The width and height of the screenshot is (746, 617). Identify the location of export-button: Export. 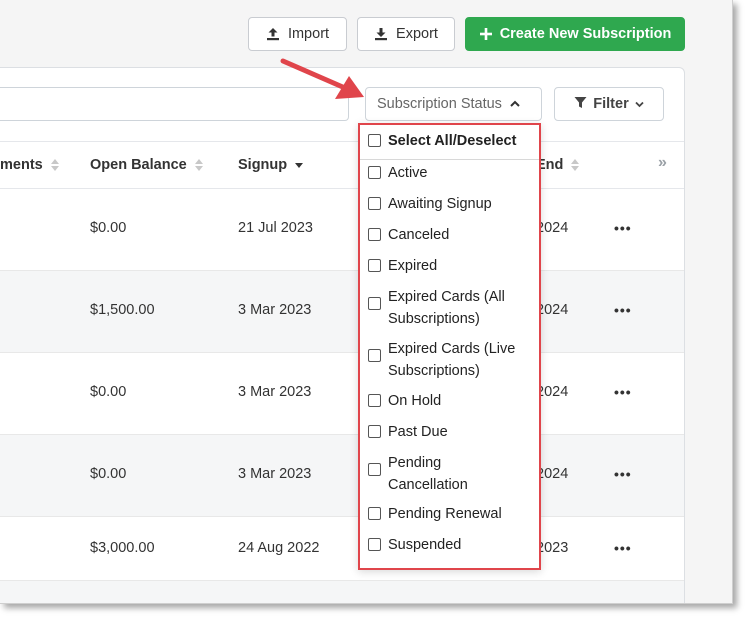
(406, 34).